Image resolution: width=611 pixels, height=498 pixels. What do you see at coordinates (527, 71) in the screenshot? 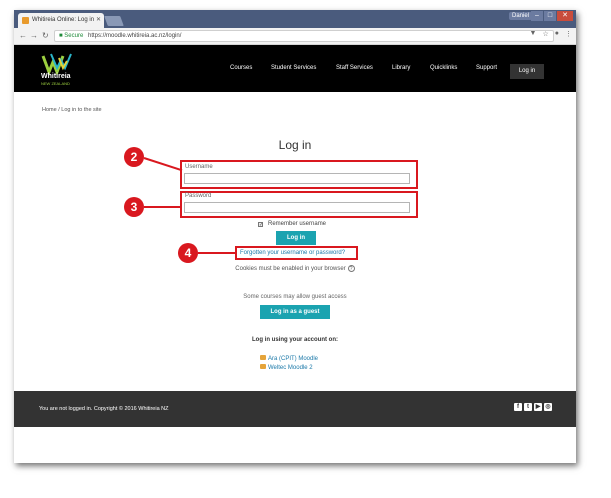
I see `header-login-button: Log in` at bounding box center [527, 71].